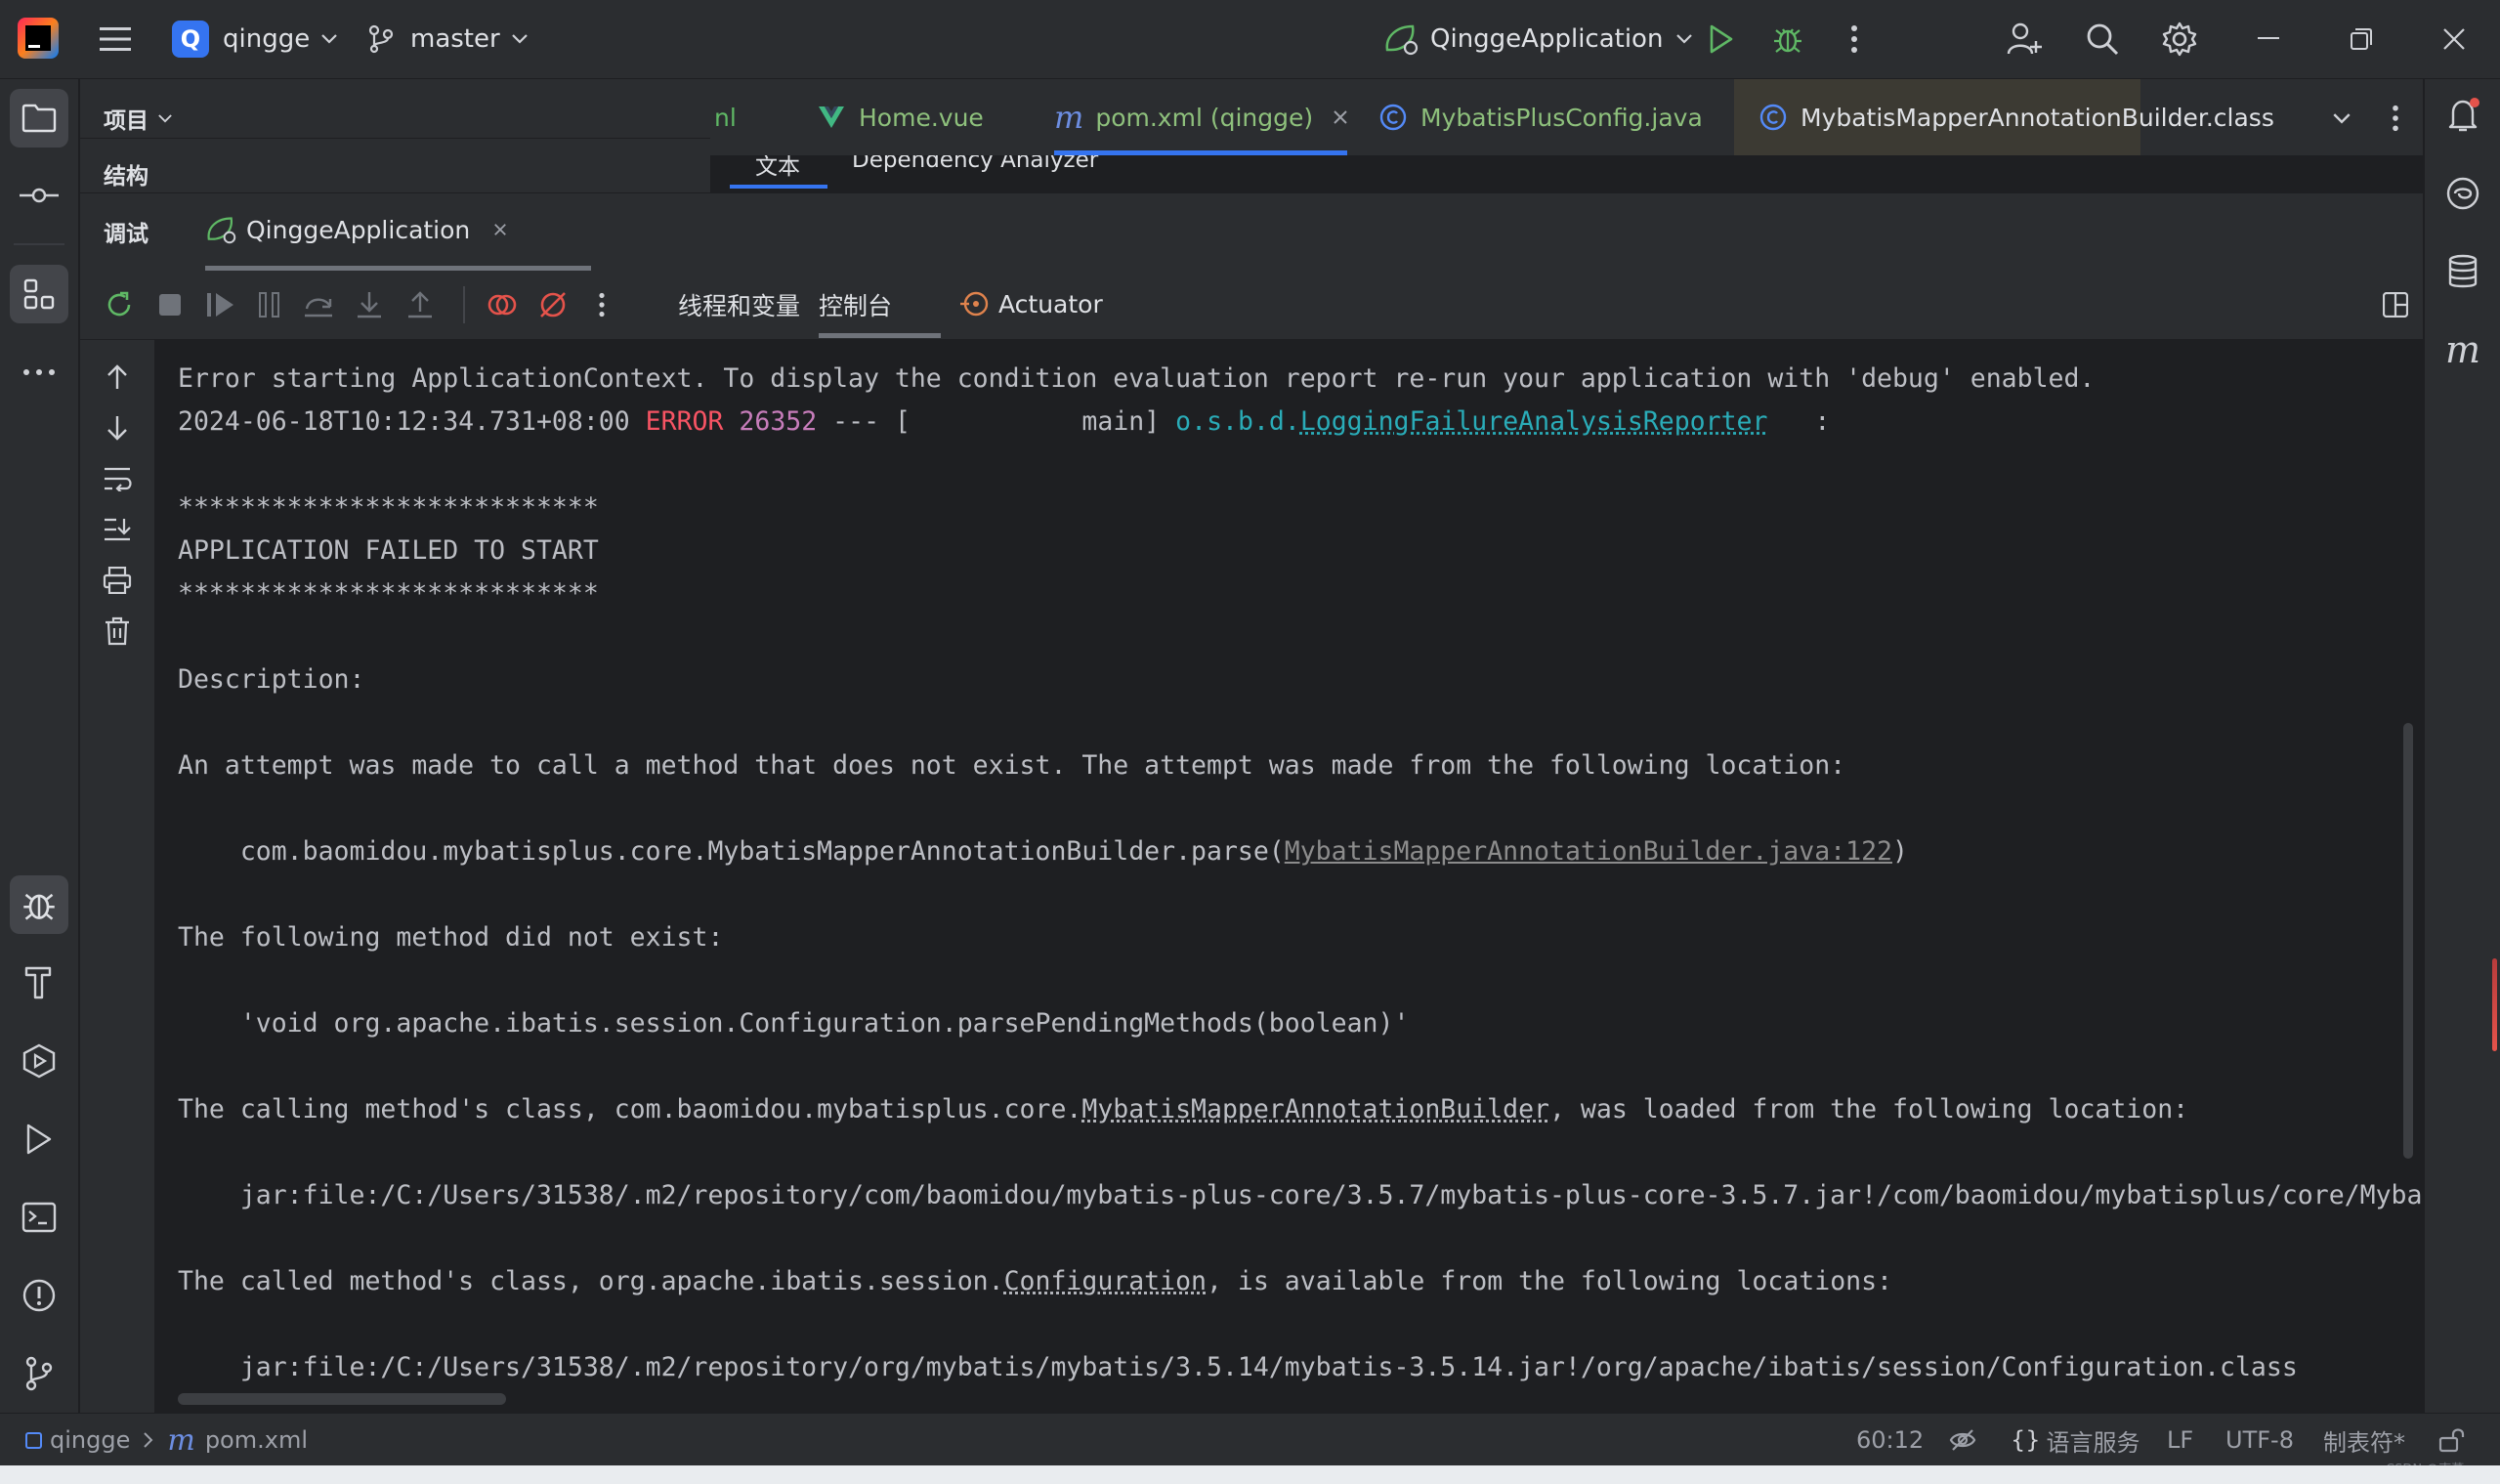 Image resolution: width=2500 pixels, height=1484 pixels. What do you see at coordinates (40, 746) in the screenshot?
I see `left-tool-strip` at bounding box center [40, 746].